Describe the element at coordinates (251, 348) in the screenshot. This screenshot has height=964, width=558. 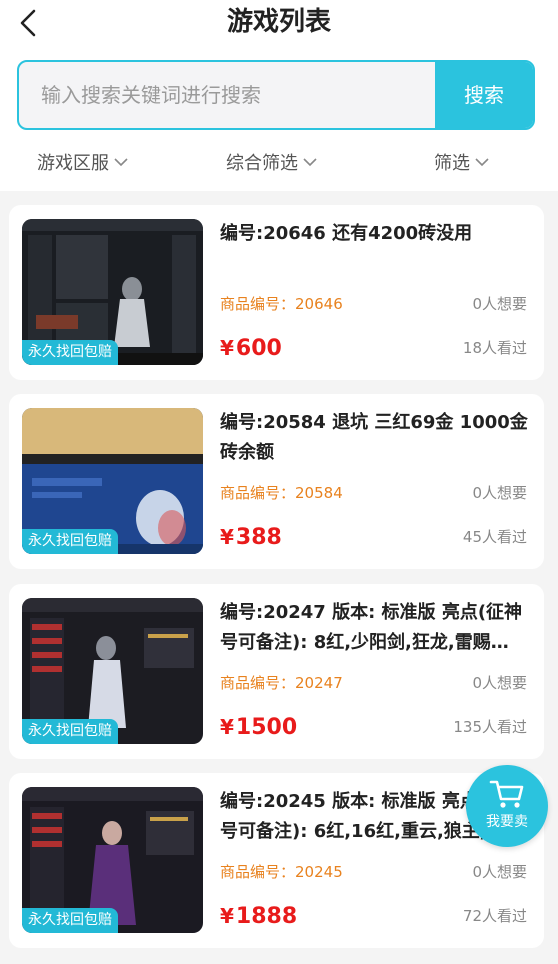
I see `item-price: ¥600` at that location.